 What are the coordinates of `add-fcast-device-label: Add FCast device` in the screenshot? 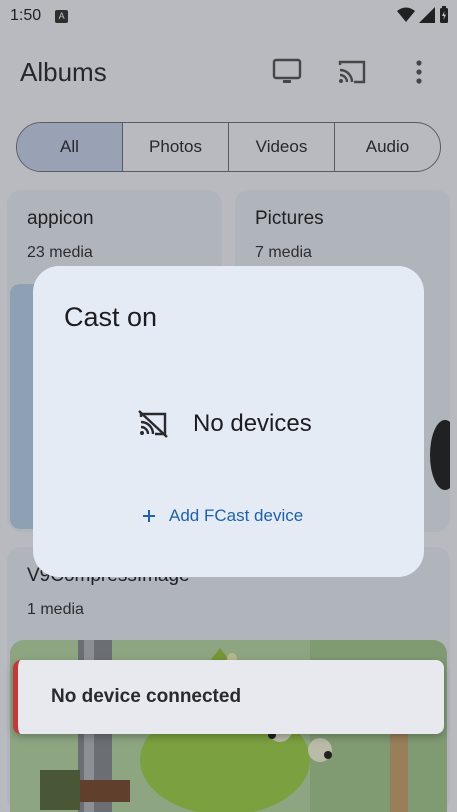 It's located at (236, 515).